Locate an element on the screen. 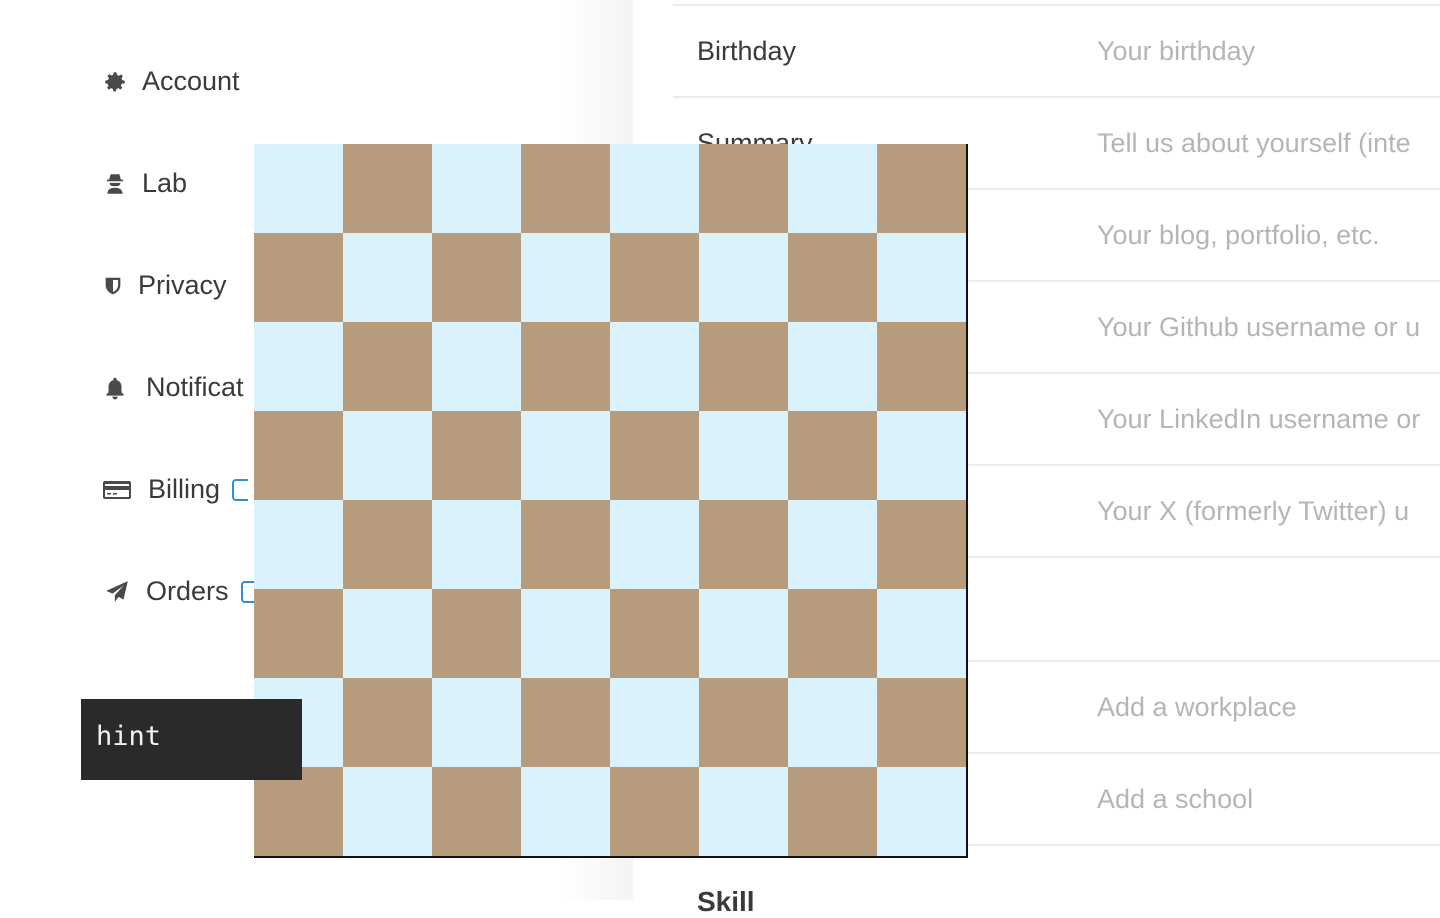 Image resolution: width=1440 pixels, height=918 pixels. gear-icon is located at coordinates (115, 82).